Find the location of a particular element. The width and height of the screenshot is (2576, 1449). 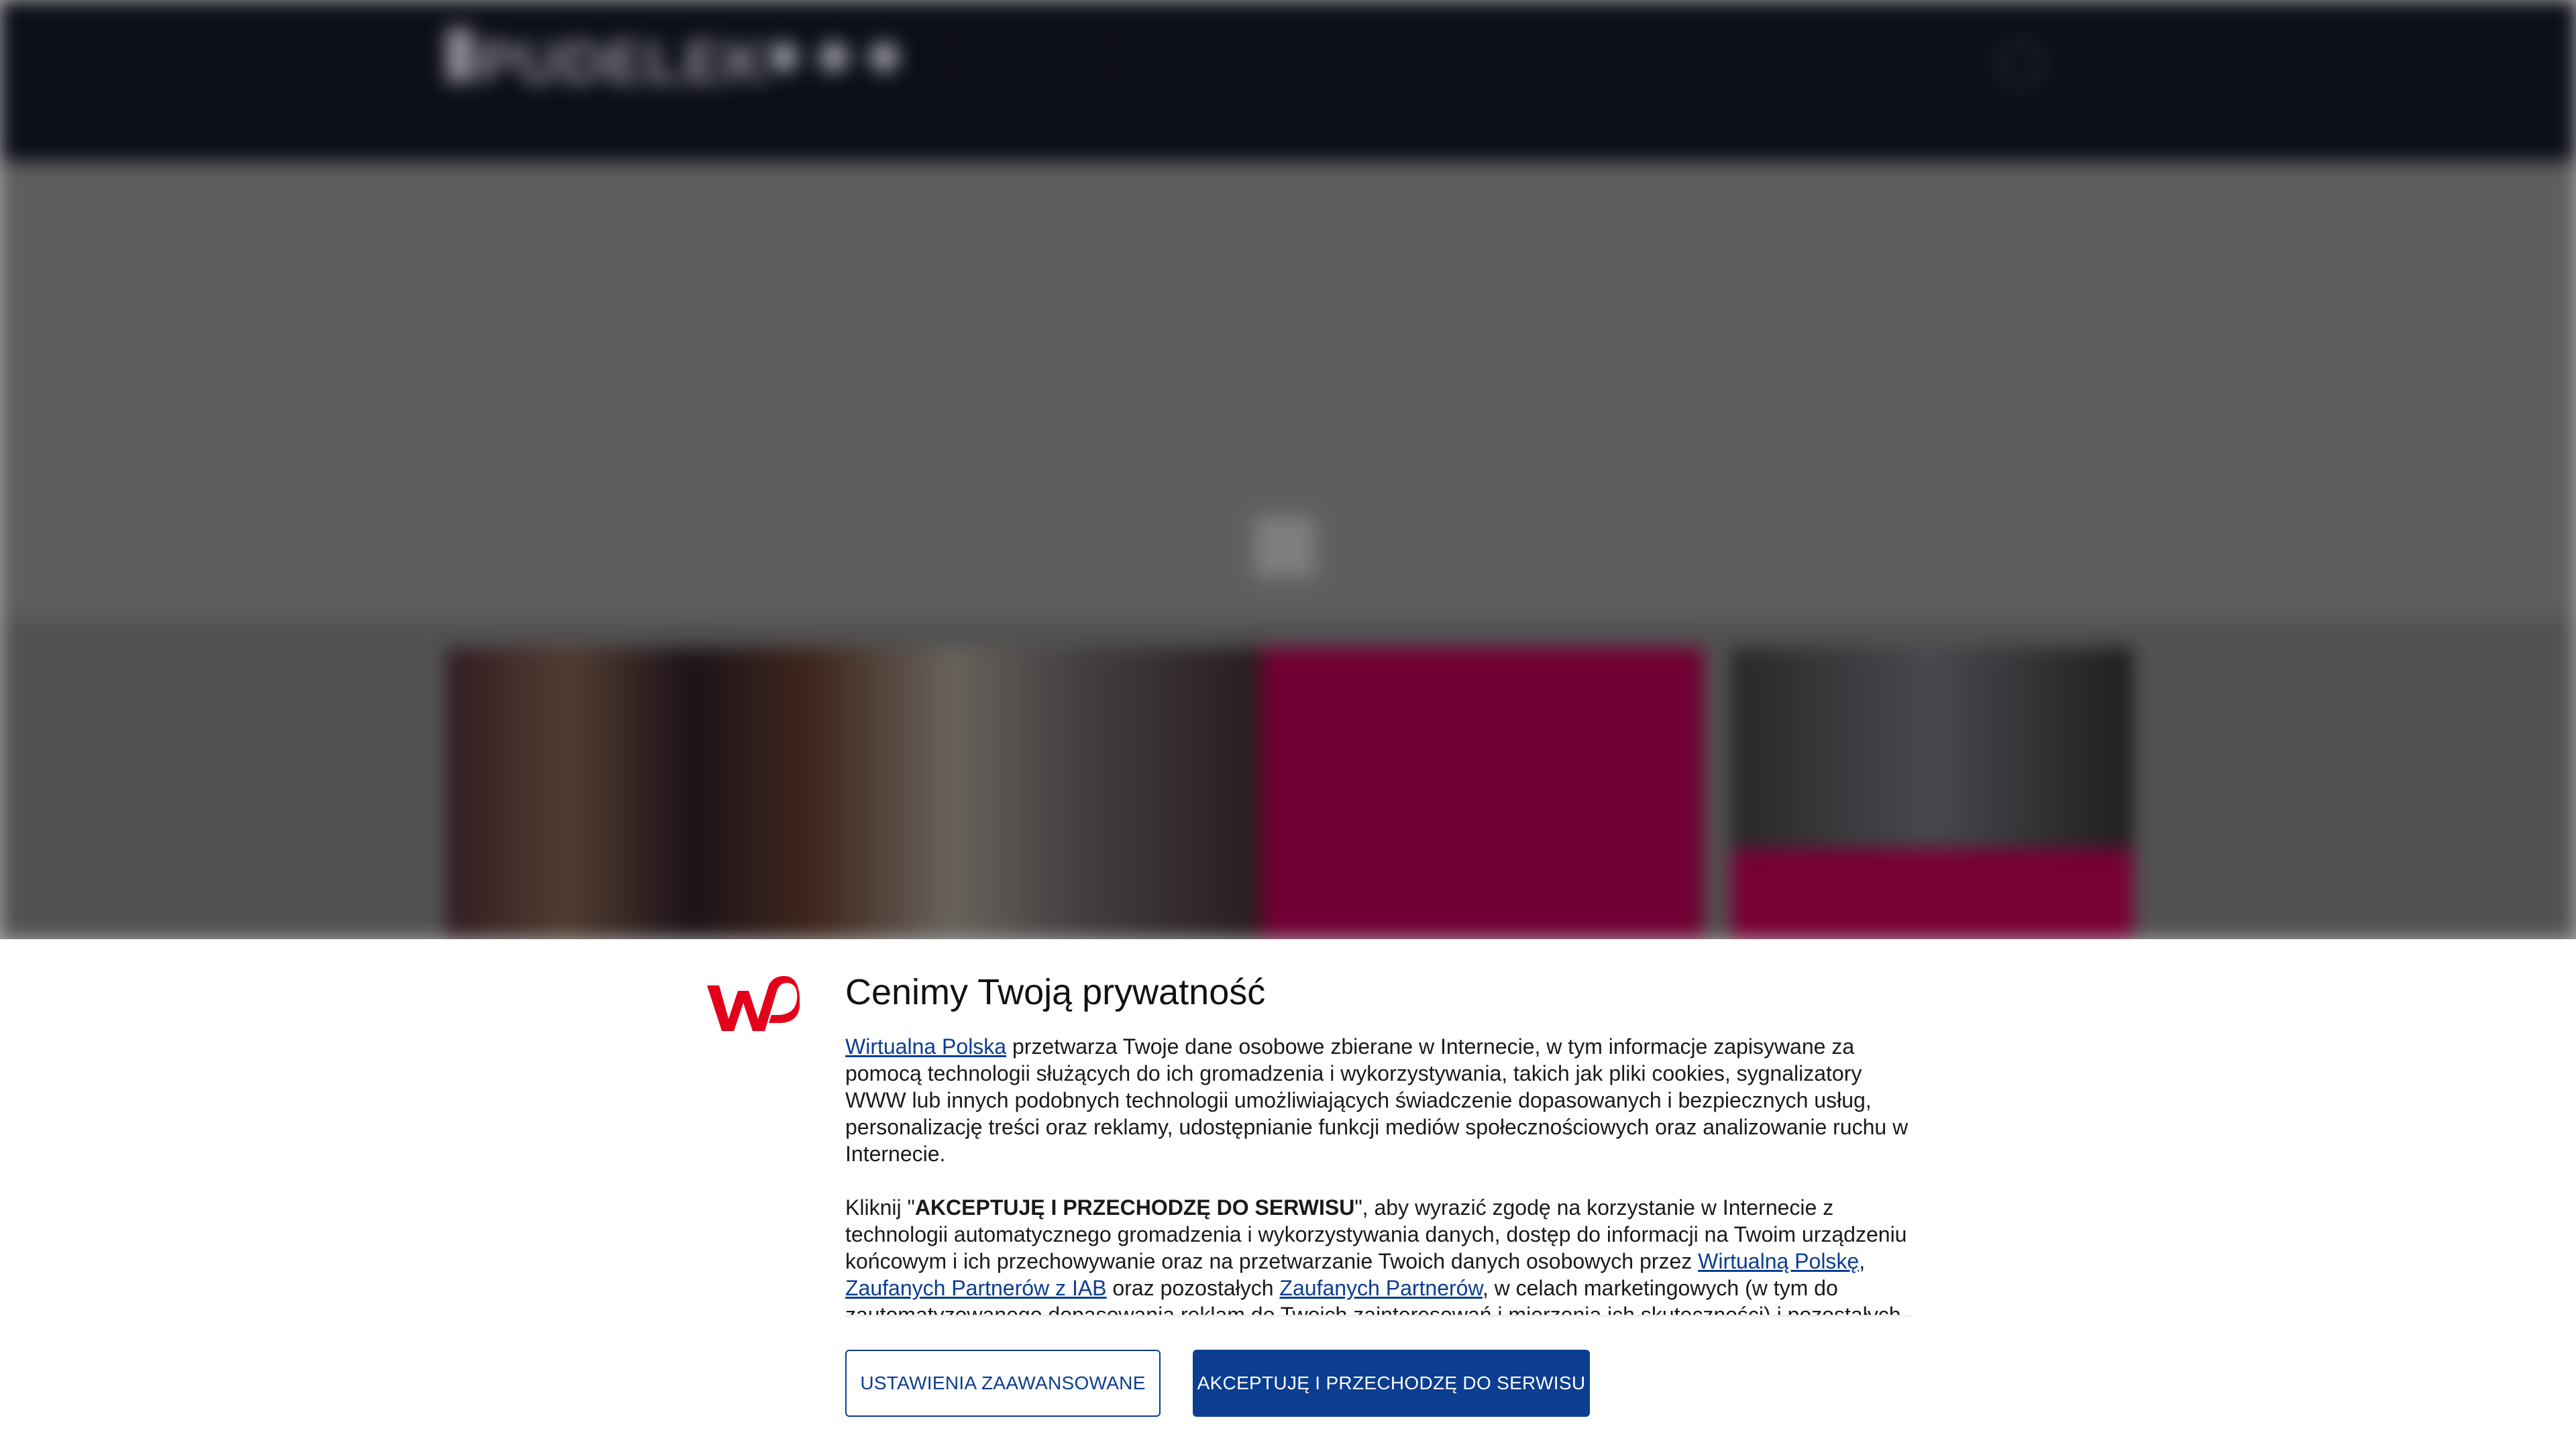

link-iab-partners: Zaufanych Partnerów z IAB is located at coordinates (976, 1288).